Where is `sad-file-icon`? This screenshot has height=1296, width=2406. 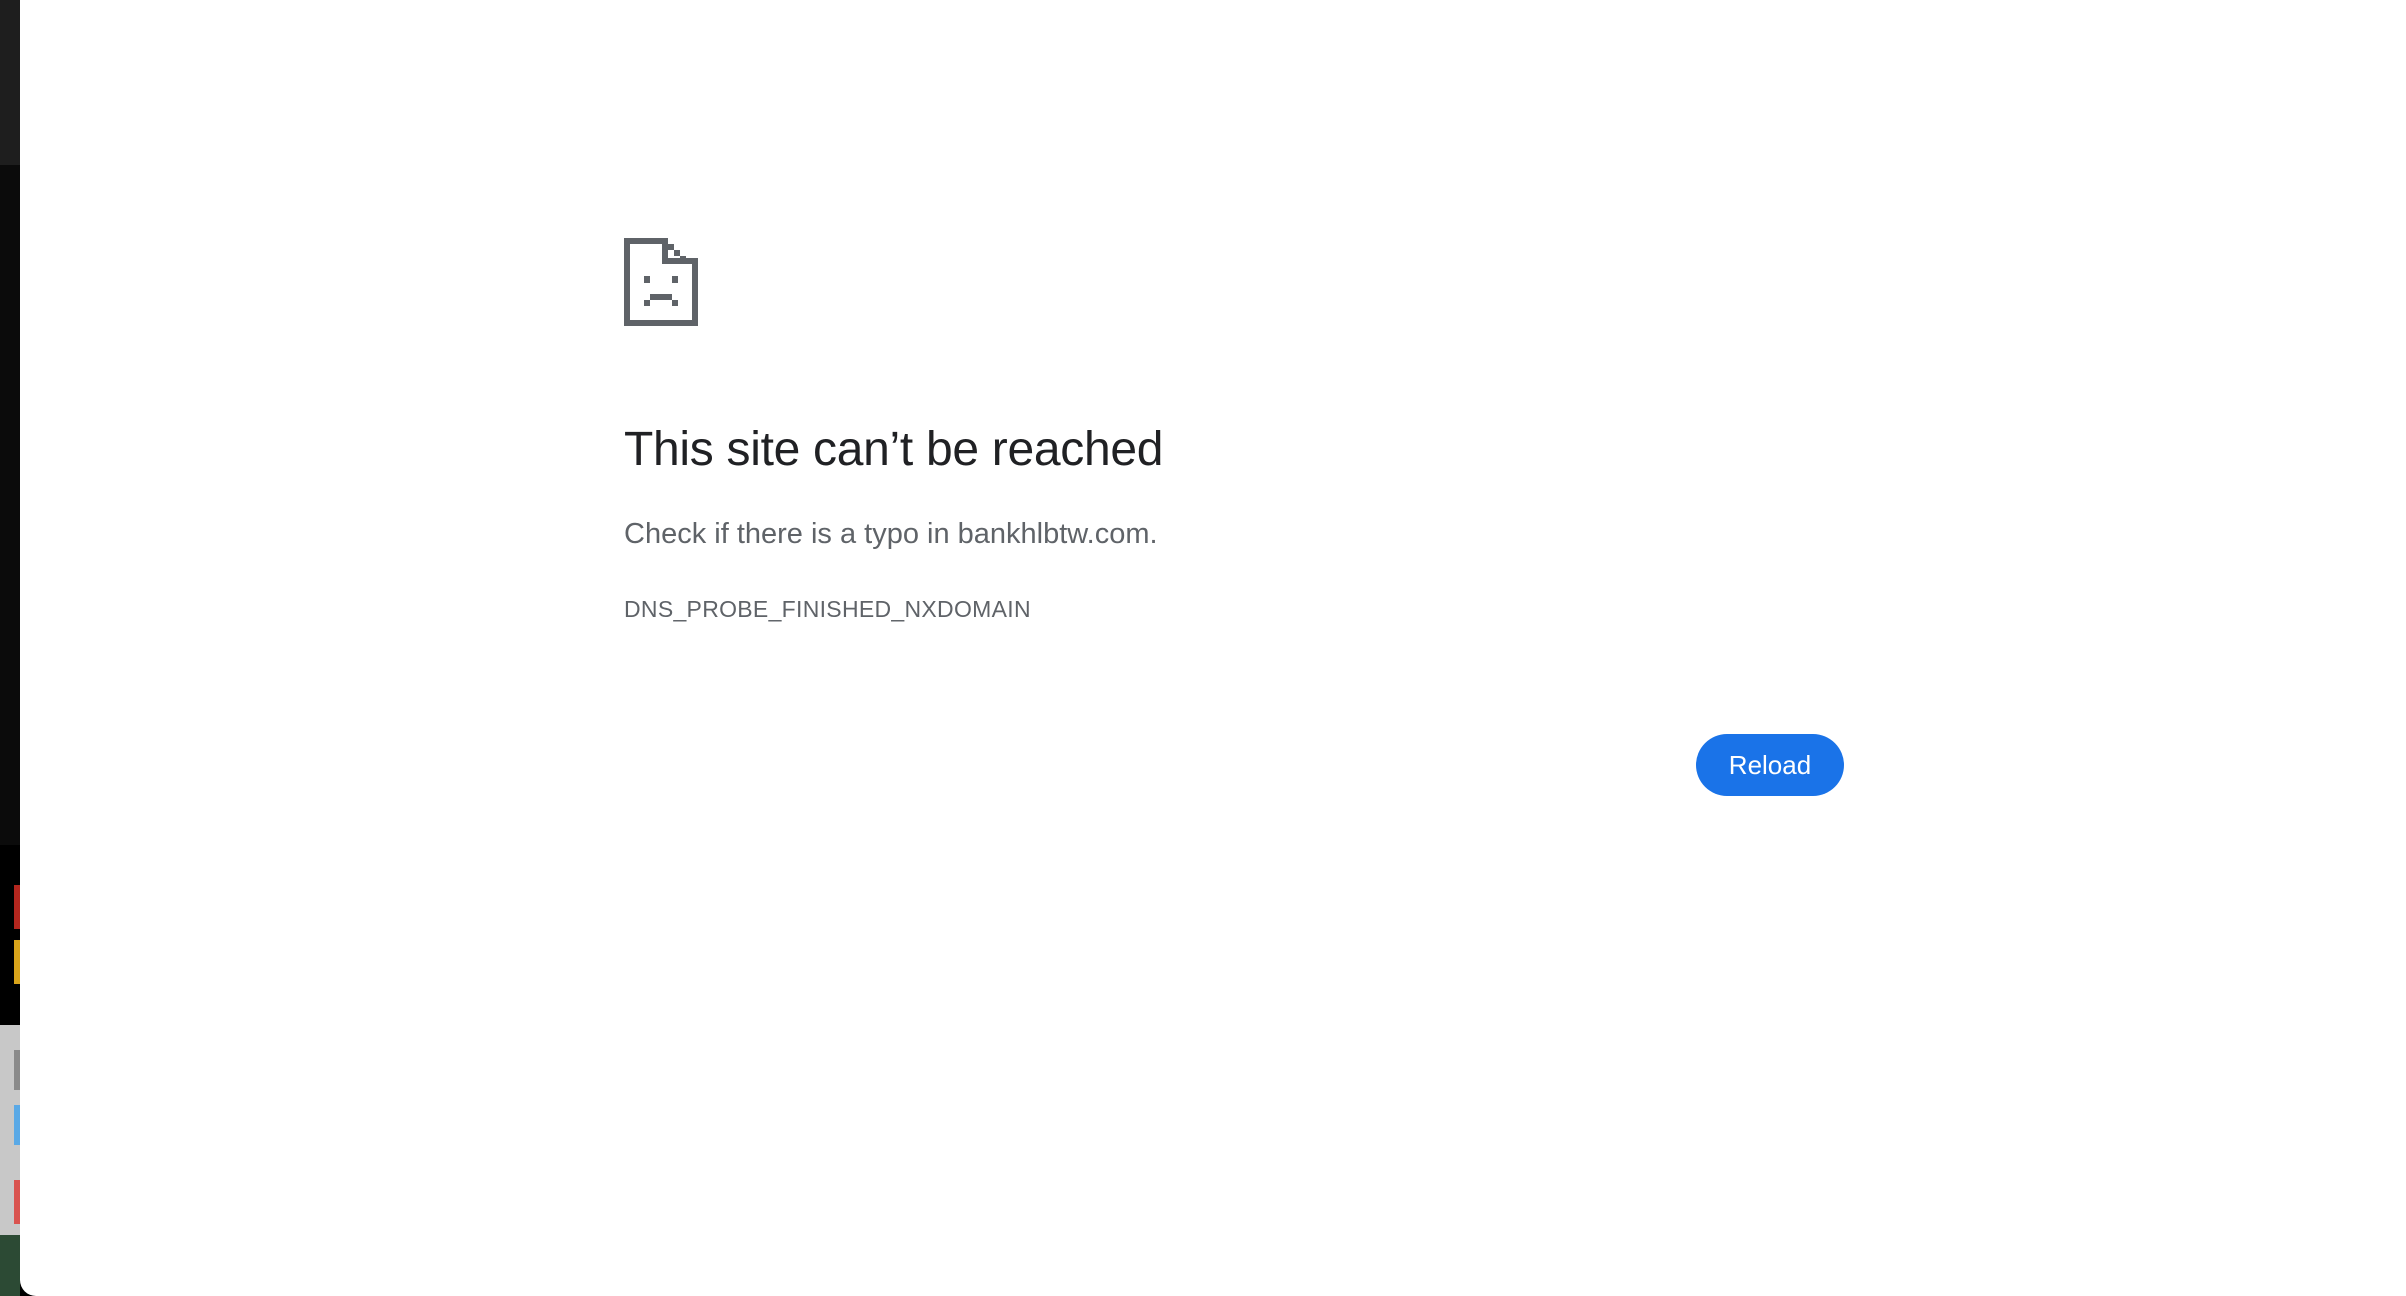
sad-file-icon is located at coordinates (661, 282).